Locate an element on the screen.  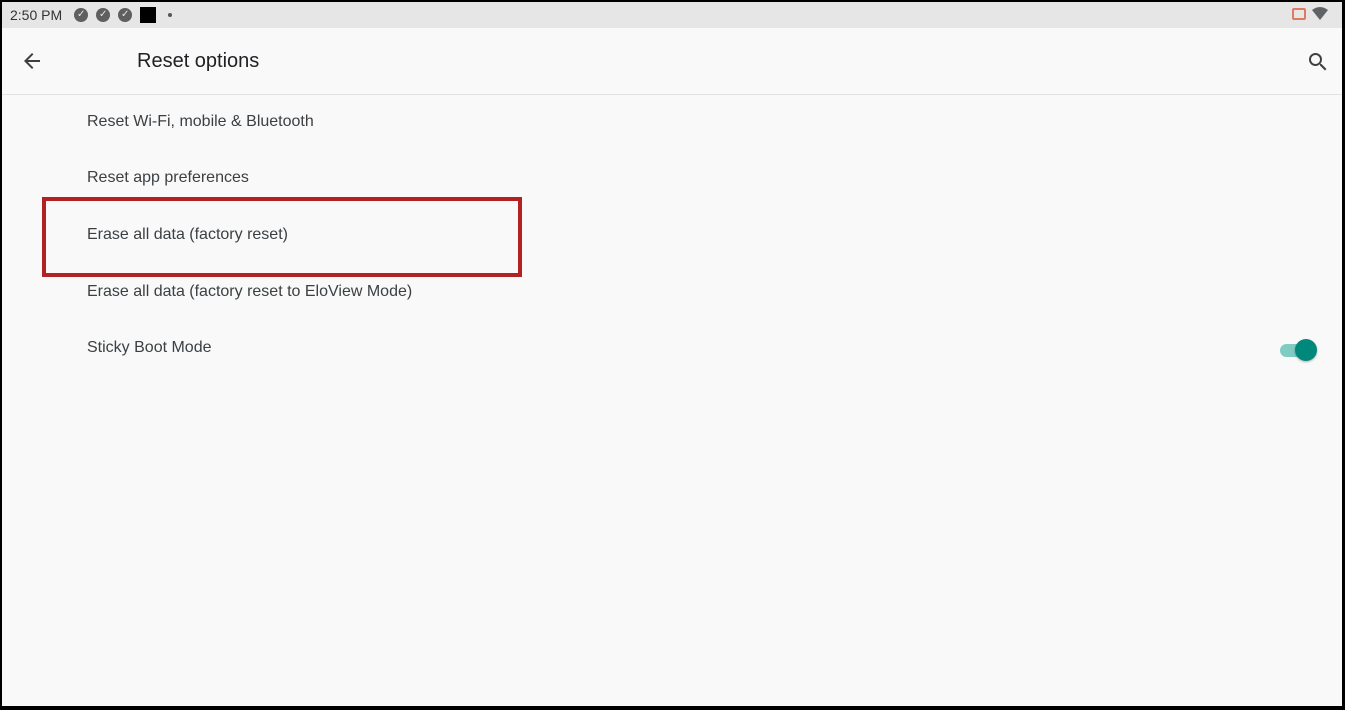
arrow-back-icon is located at coordinates (32, 61).